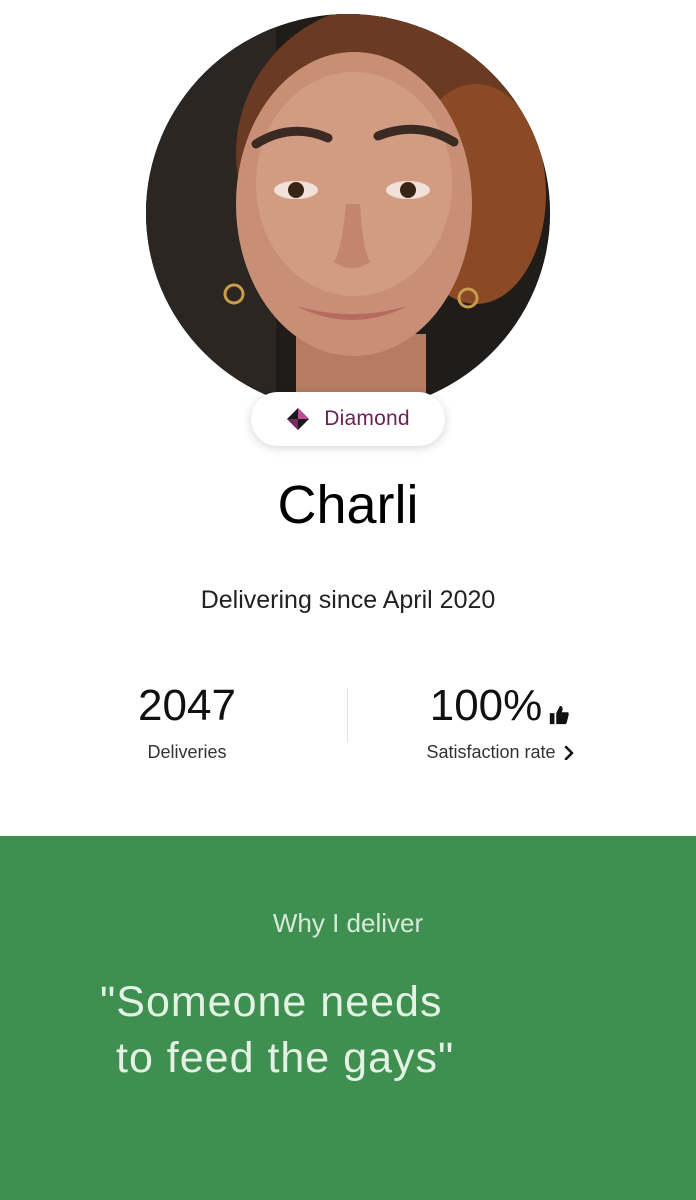 This screenshot has width=696, height=1200. I want to click on tier-badge: Diamond, so click(348, 419).